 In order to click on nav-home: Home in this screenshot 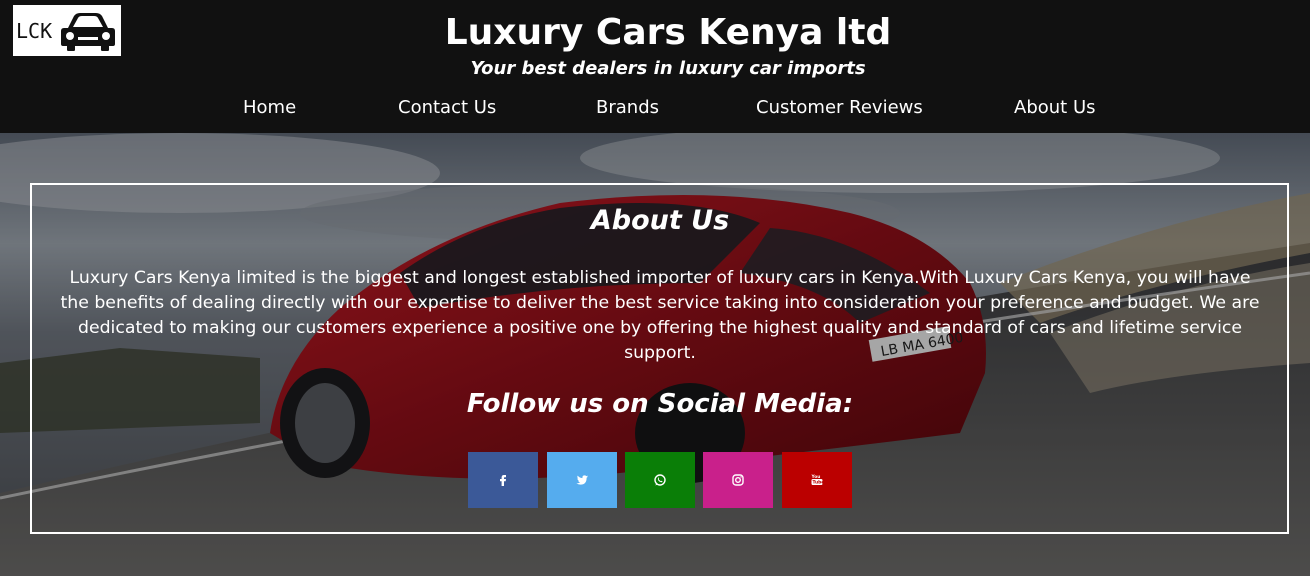, I will do `click(269, 107)`.